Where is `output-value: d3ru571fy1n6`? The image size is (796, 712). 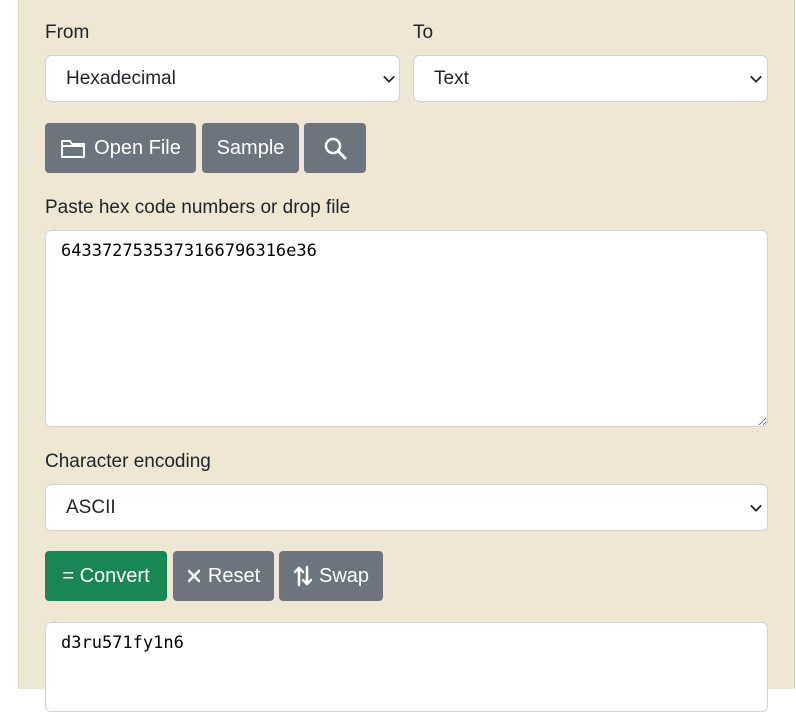
output-value: d3ru571fy1n6 is located at coordinates (122, 643).